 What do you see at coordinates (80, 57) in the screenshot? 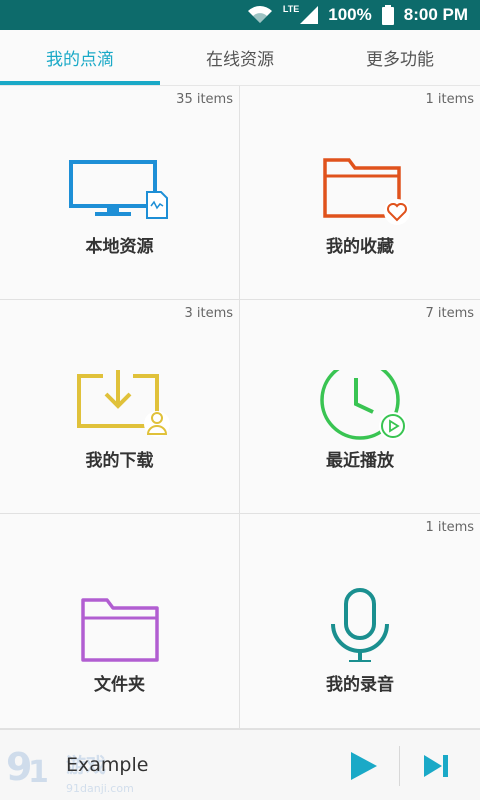
I see `tab-my-records: 我的点滴` at bounding box center [80, 57].